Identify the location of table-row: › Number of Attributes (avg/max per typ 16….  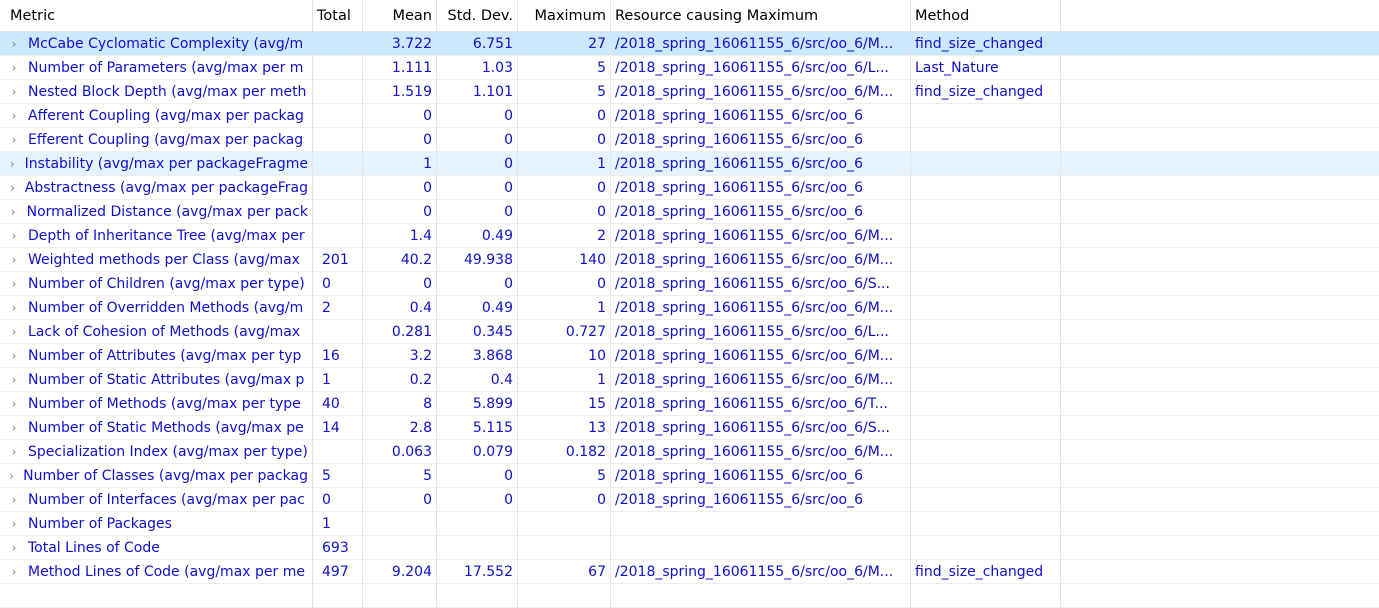
(689, 356).